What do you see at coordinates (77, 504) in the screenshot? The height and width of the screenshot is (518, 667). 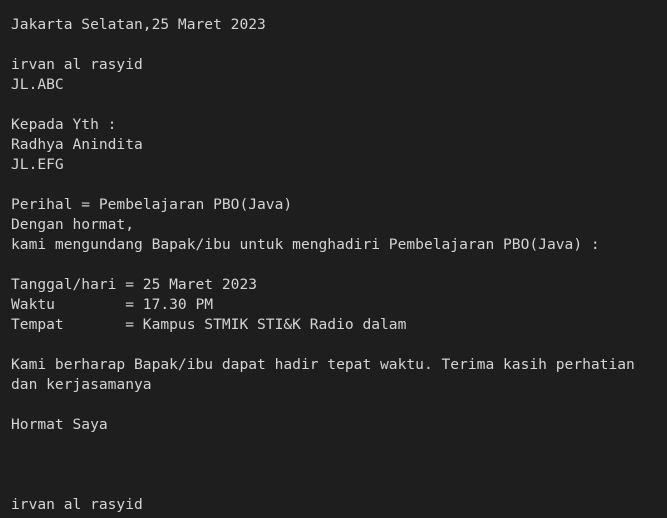 I see `signature-name-line: irvan al rasyid` at bounding box center [77, 504].